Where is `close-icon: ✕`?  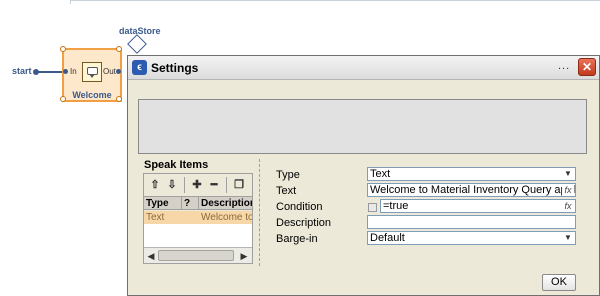
close-icon: ✕ is located at coordinates (587, 67).